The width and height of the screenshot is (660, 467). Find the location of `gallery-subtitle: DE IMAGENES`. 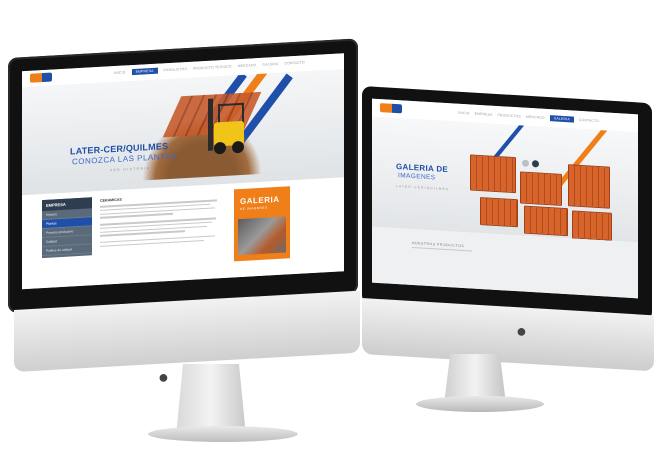

gallery-subtitle: DE IMAGENES is located at coordinates (254, 208).